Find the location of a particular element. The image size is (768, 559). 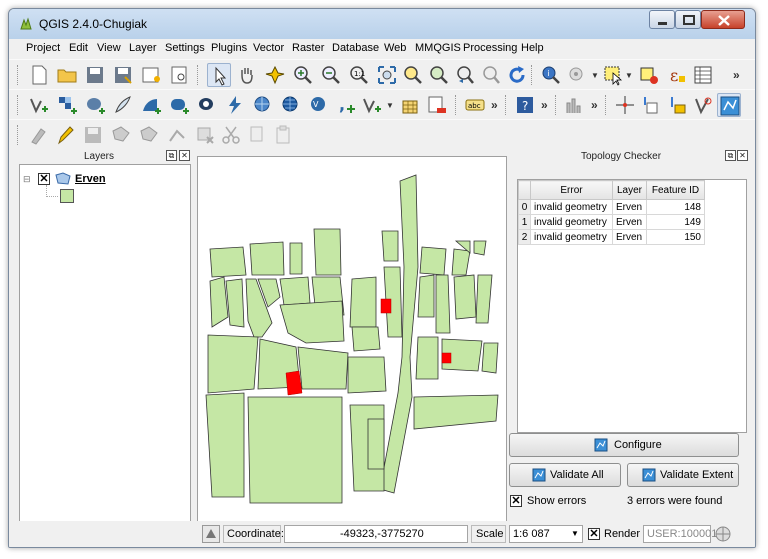

panel-close-button: ✕ is located at coordinates (742, 155).